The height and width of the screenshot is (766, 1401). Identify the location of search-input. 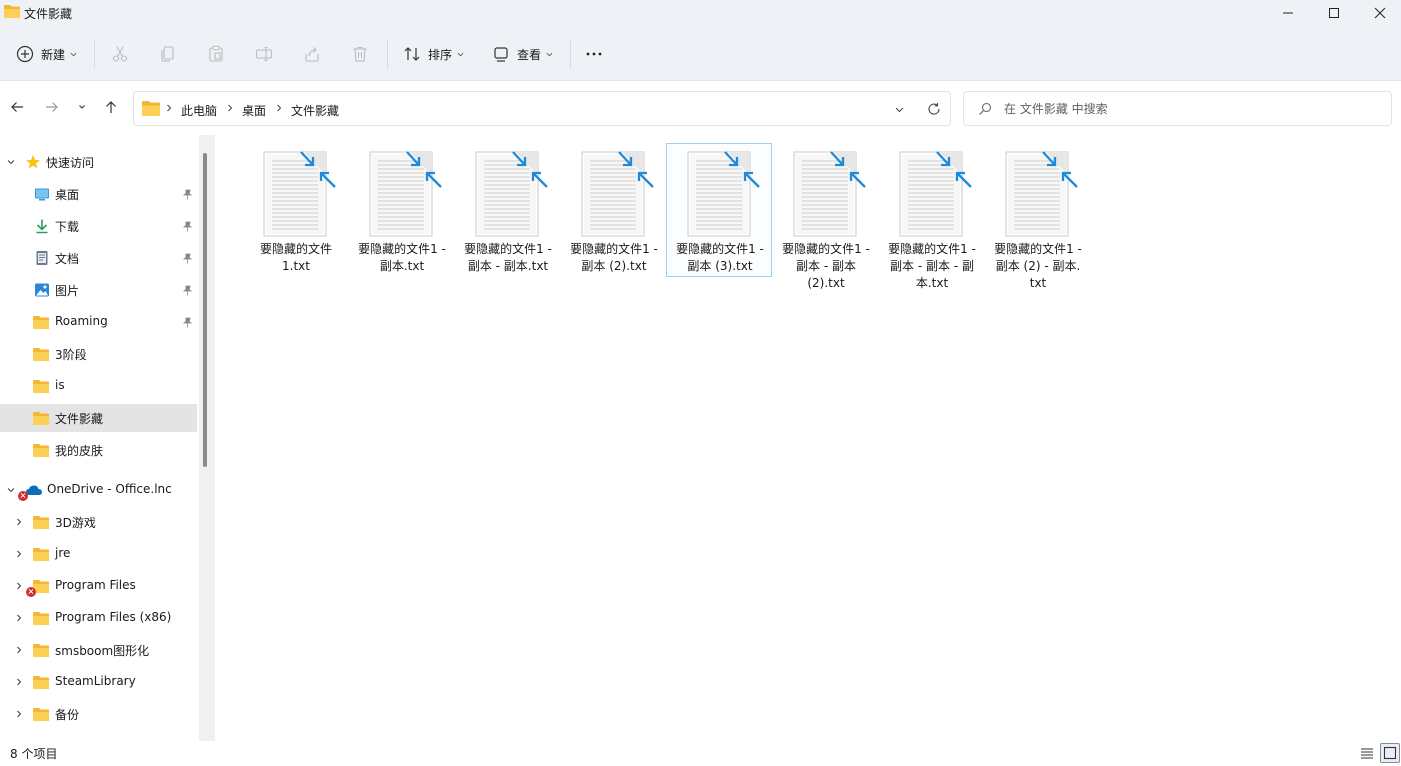
(1189, 109).